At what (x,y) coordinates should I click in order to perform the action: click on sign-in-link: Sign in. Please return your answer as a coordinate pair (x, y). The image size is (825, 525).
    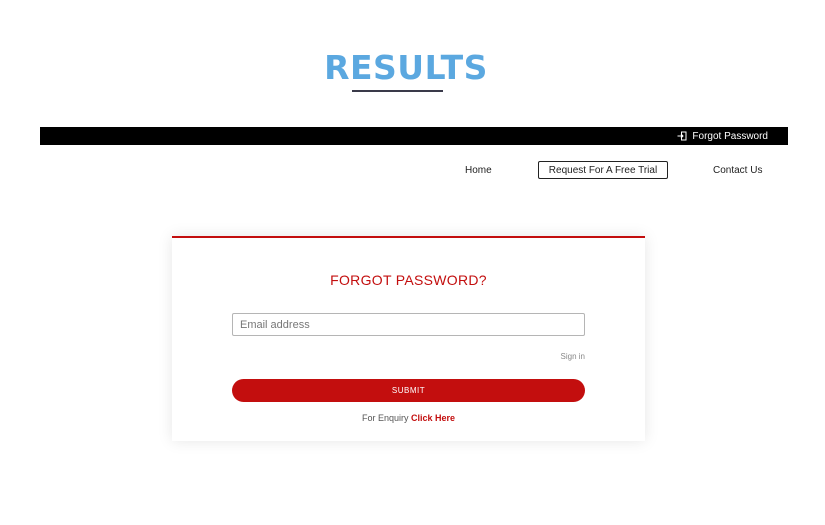
    Looking at the image, I should click on (573, 356).